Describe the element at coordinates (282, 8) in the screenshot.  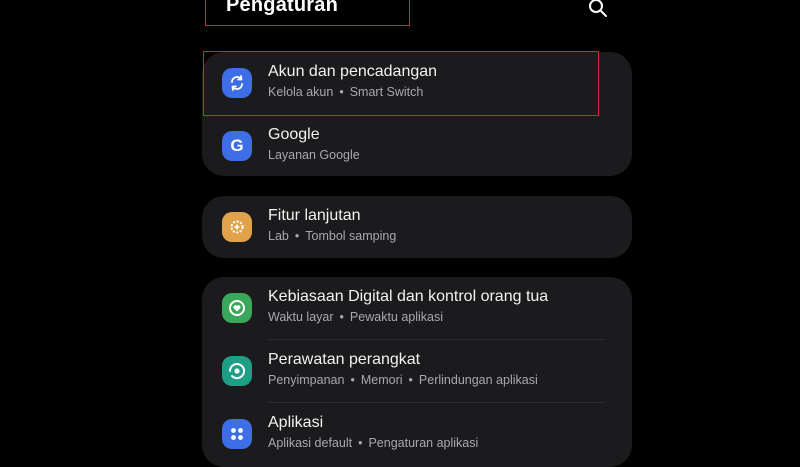
I see `page-title: Pengaturan` at that location.